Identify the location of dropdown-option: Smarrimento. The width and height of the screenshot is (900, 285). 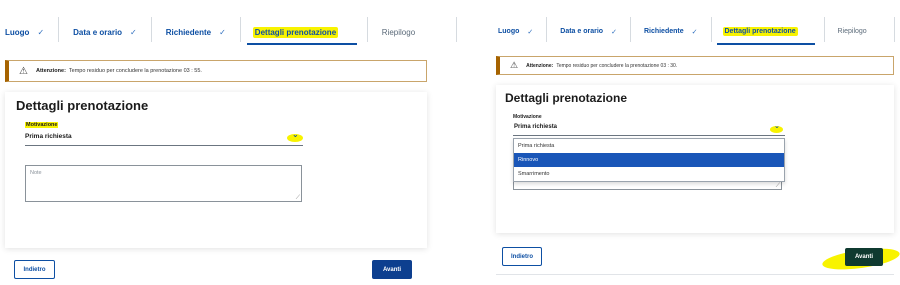
(649, 174).